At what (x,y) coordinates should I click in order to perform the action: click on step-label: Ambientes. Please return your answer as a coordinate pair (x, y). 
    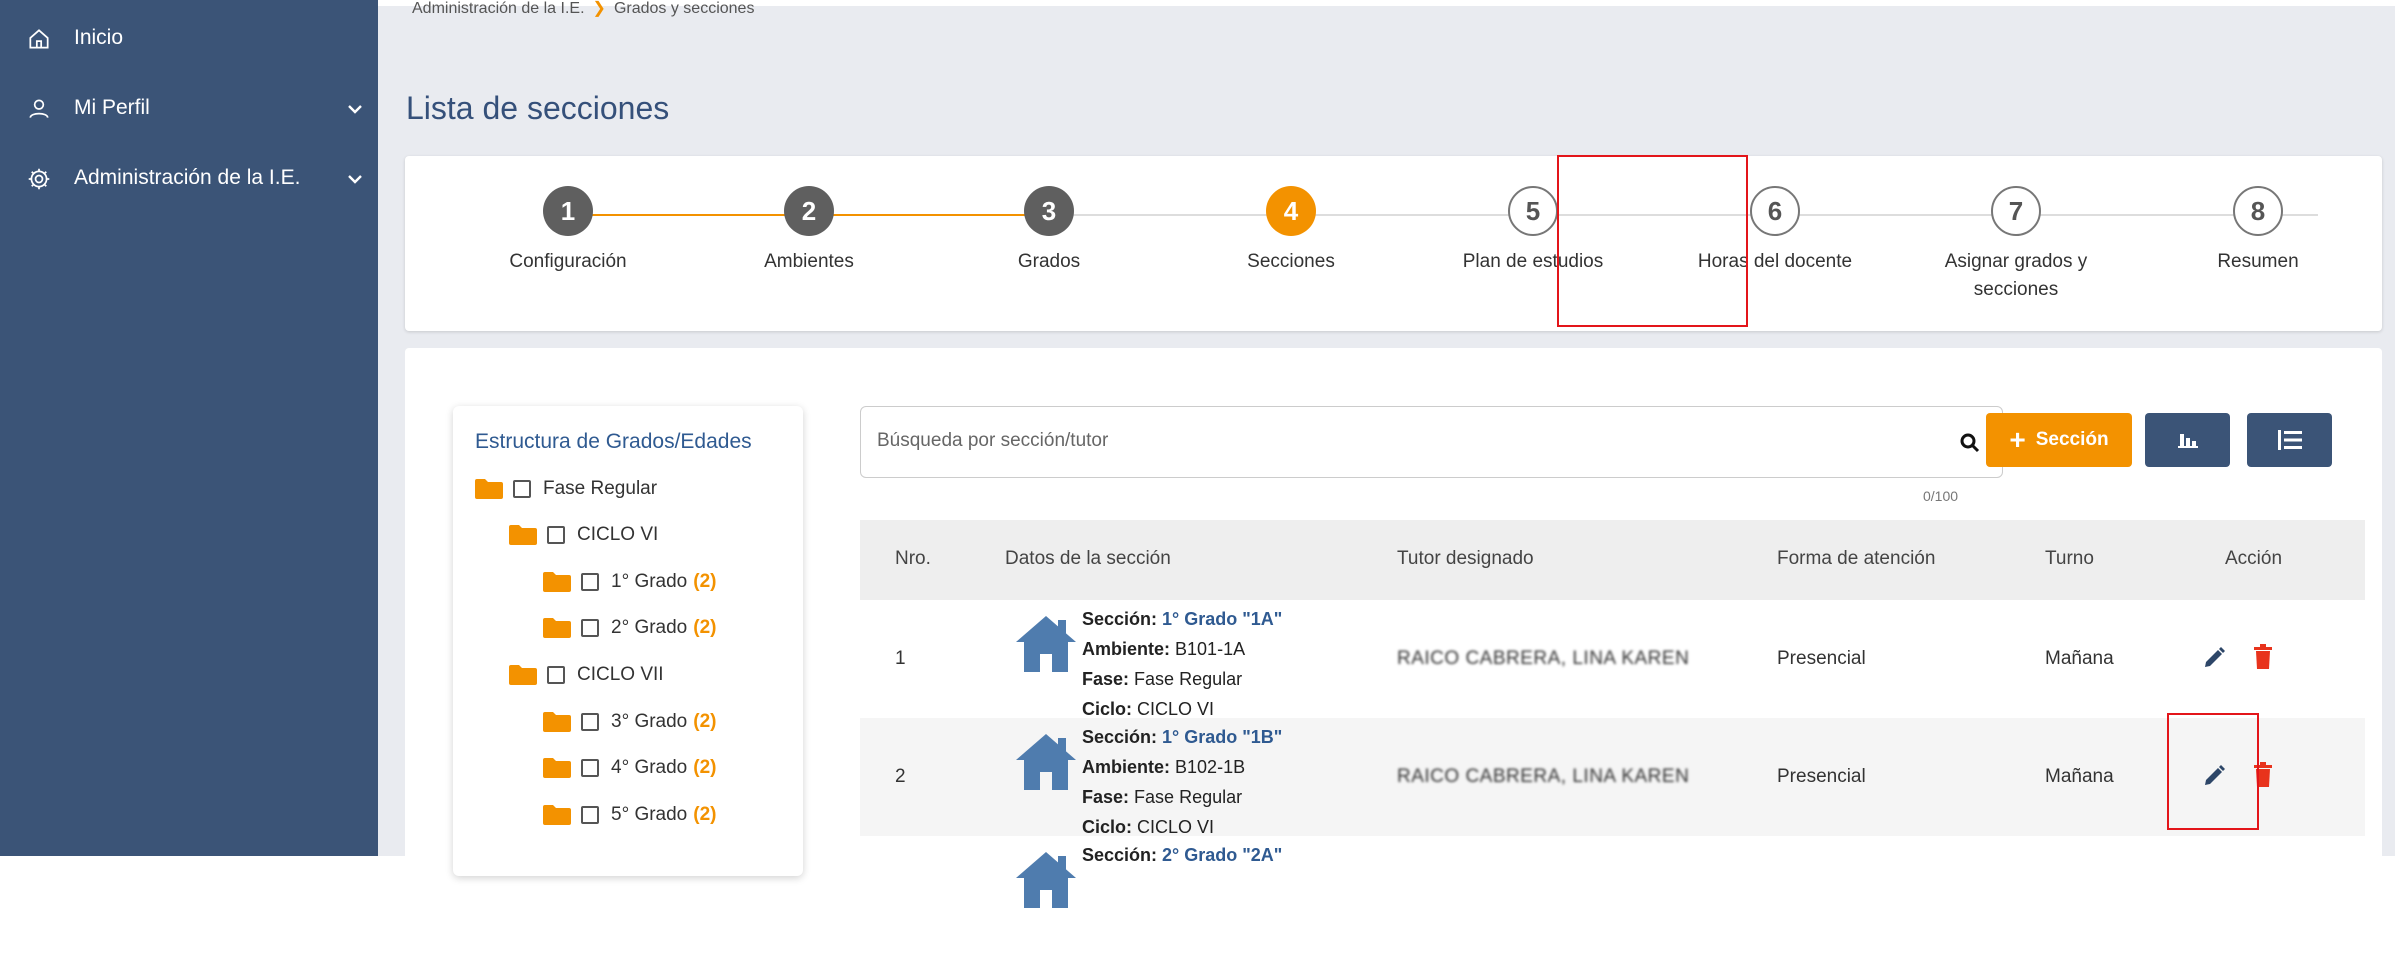
    Looking at the image, I should click on (809, 261).